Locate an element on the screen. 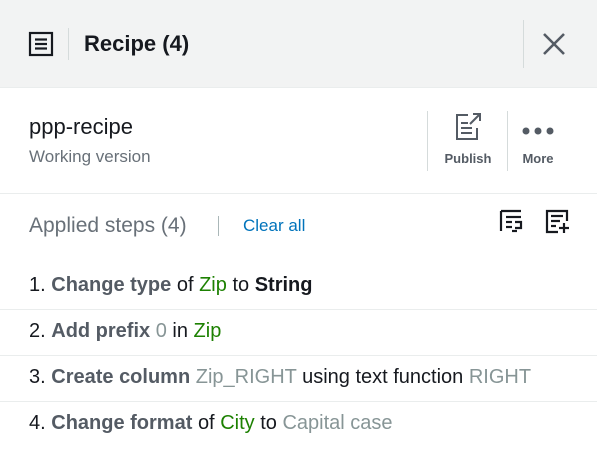 The height and width of the screenshot is (465, 597). import-steps-button is located at coordinates (557, 221).